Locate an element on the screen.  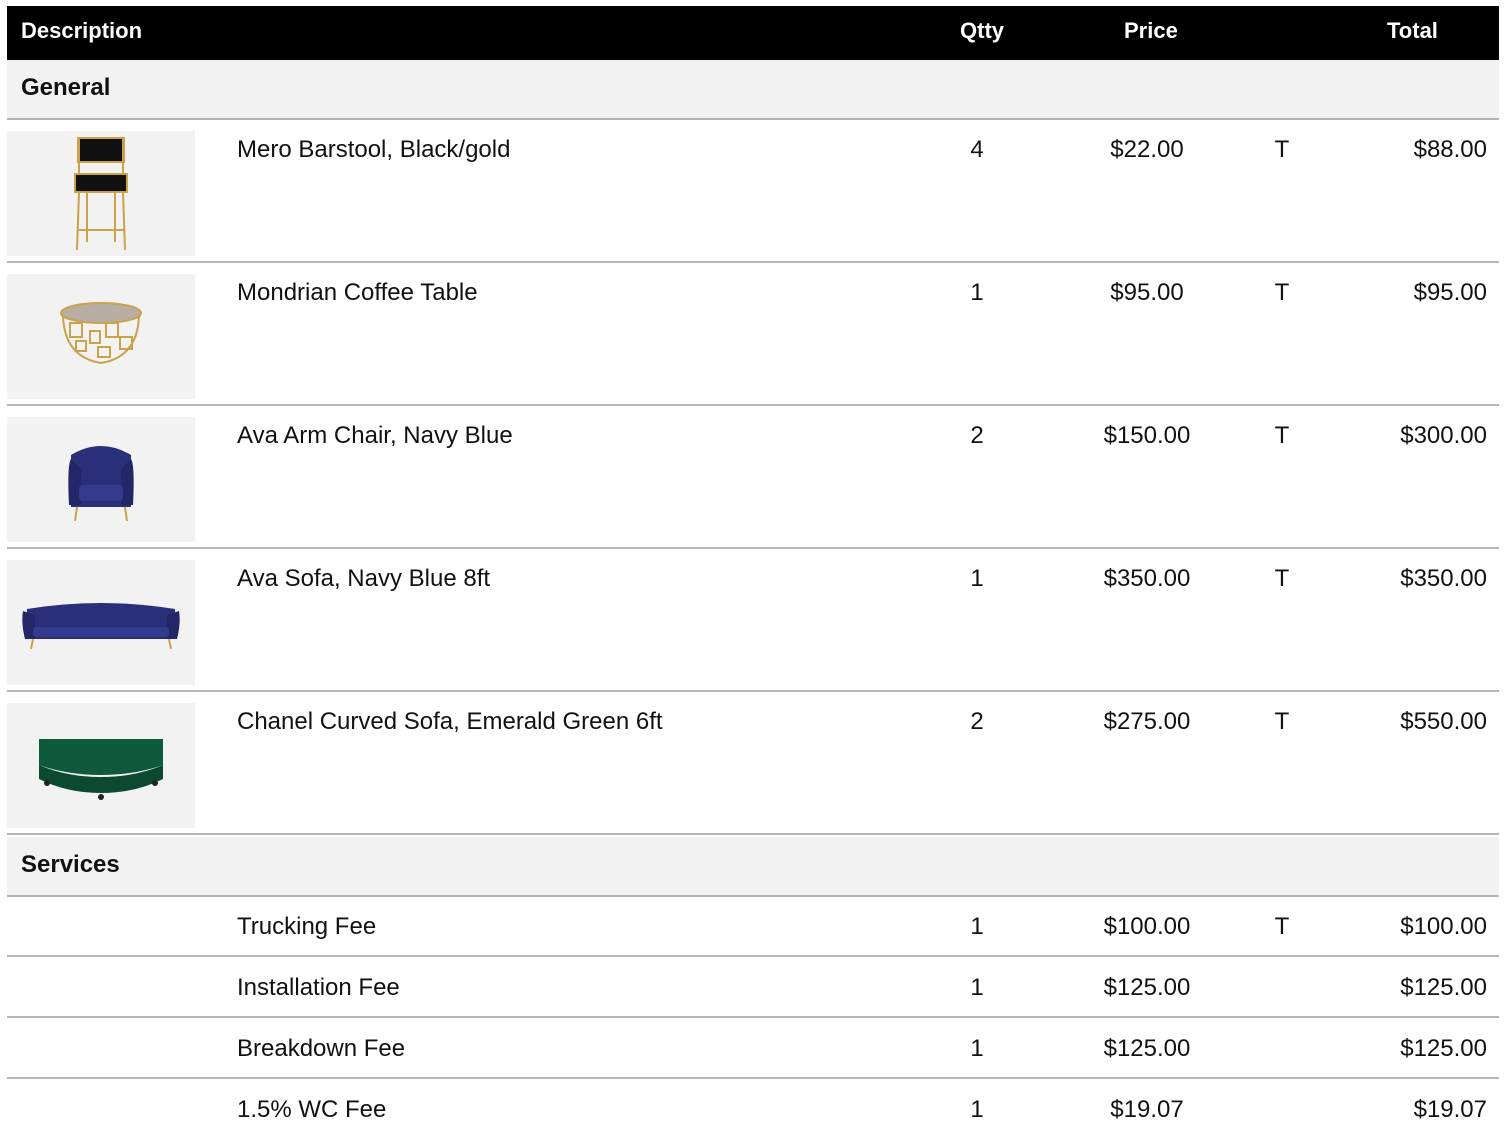
curved-sofa-icon is located at coordinates (101, 769).